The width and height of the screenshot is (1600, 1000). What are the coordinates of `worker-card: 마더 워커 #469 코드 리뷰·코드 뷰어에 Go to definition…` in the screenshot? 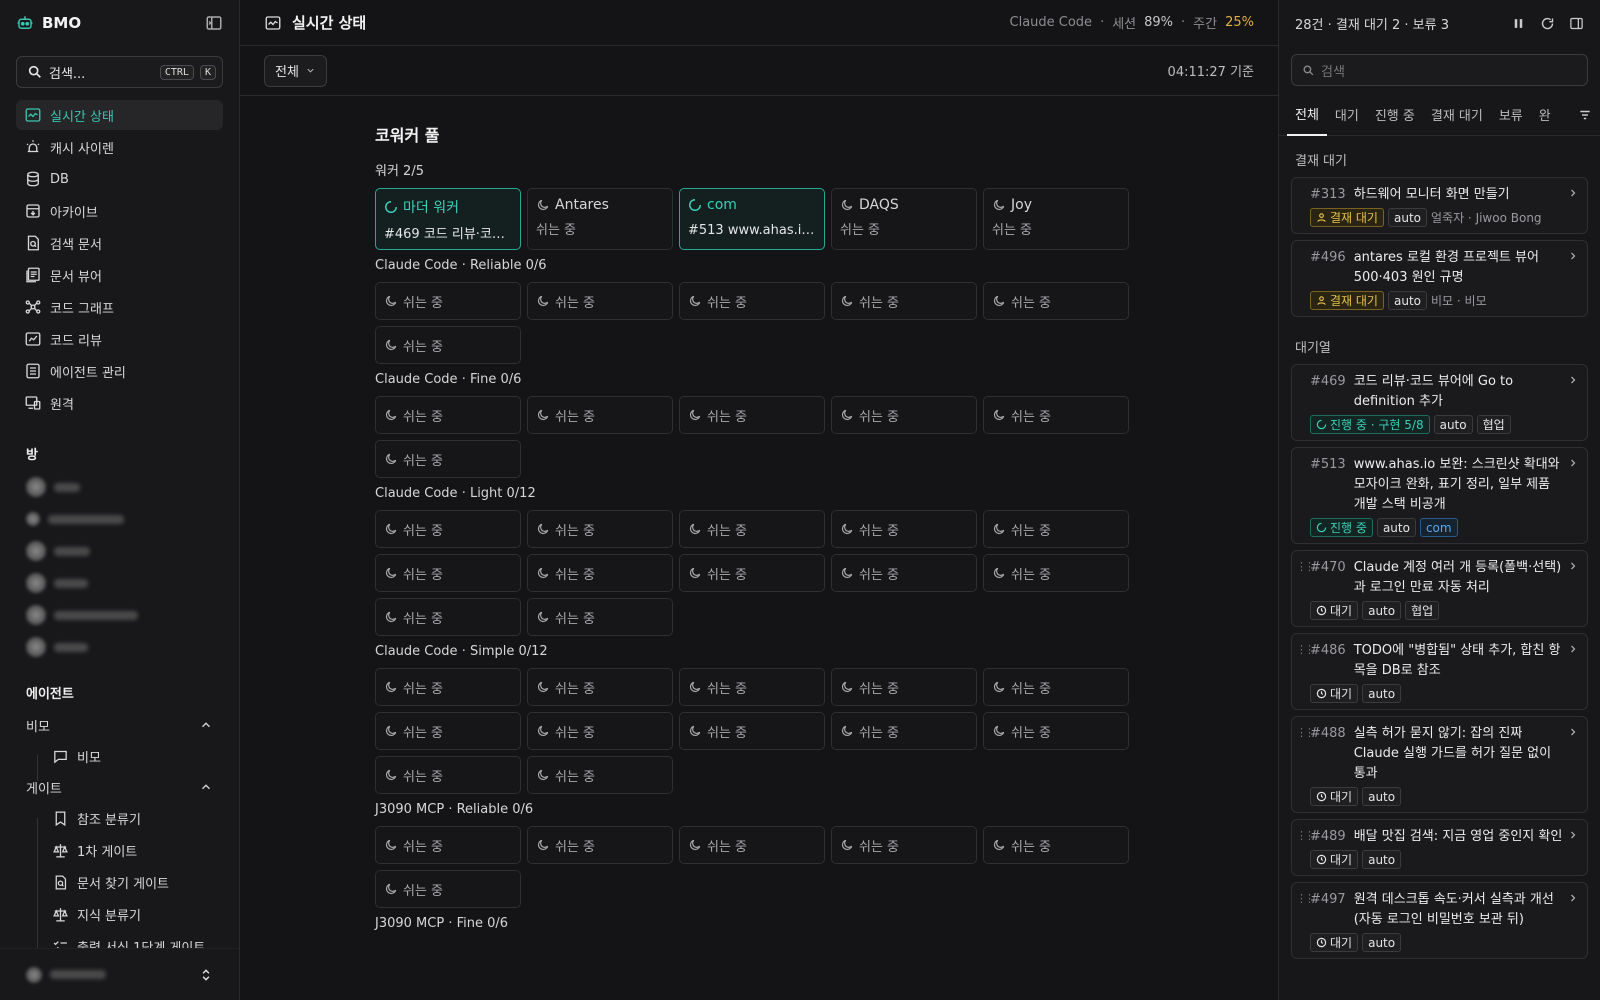 It's located at (448, 219).